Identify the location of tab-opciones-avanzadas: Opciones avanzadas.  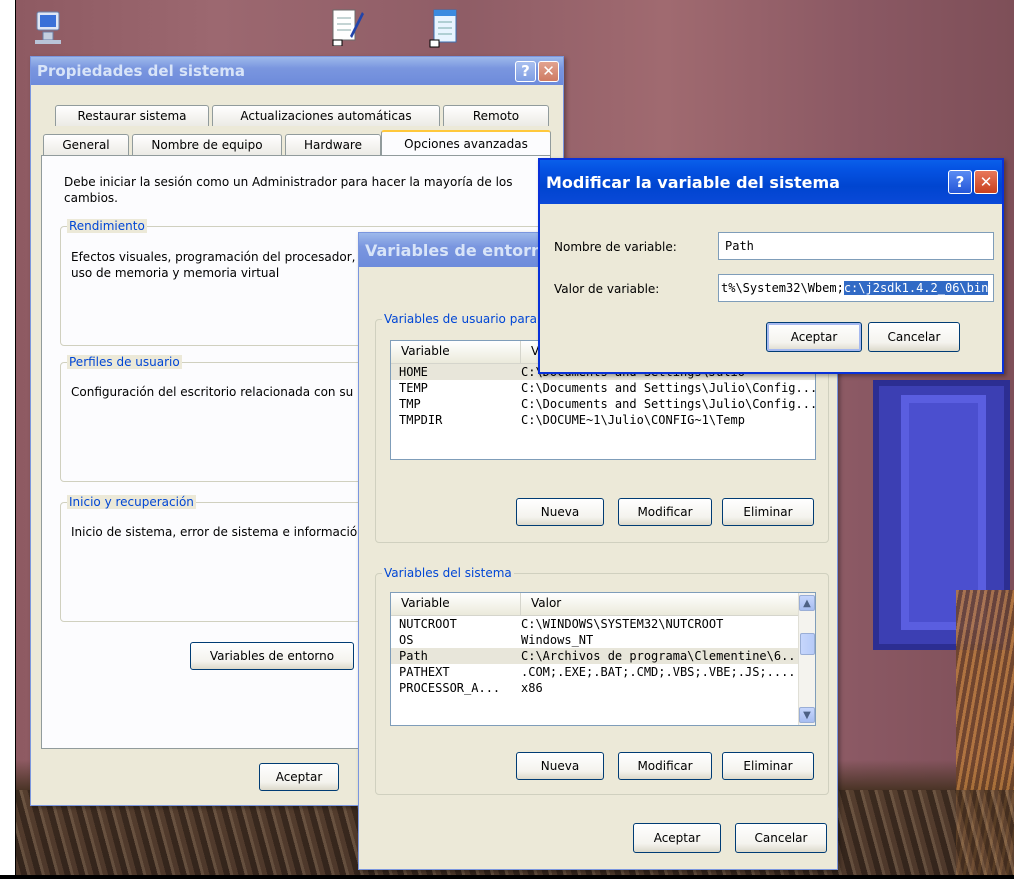
(466, 142).